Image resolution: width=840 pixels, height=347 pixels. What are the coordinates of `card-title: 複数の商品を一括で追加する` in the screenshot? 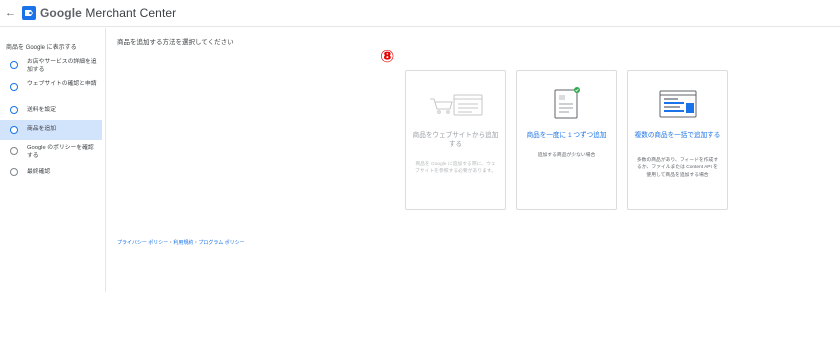 It's located at (677, 135).